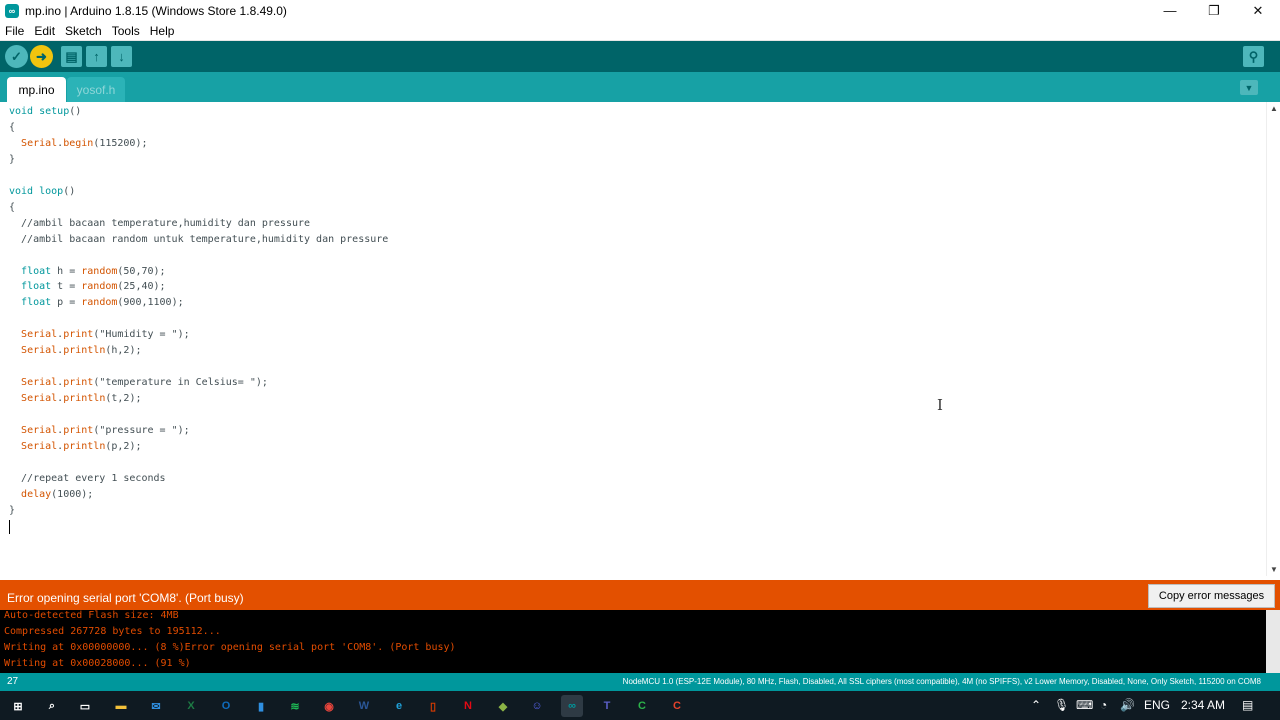 This screenshot has width=1280, height=720. What do you see at coordinates (18, 706) in the screenshot?
I see `windows-start-icon: ⊞` at bounding box center [18, 706].